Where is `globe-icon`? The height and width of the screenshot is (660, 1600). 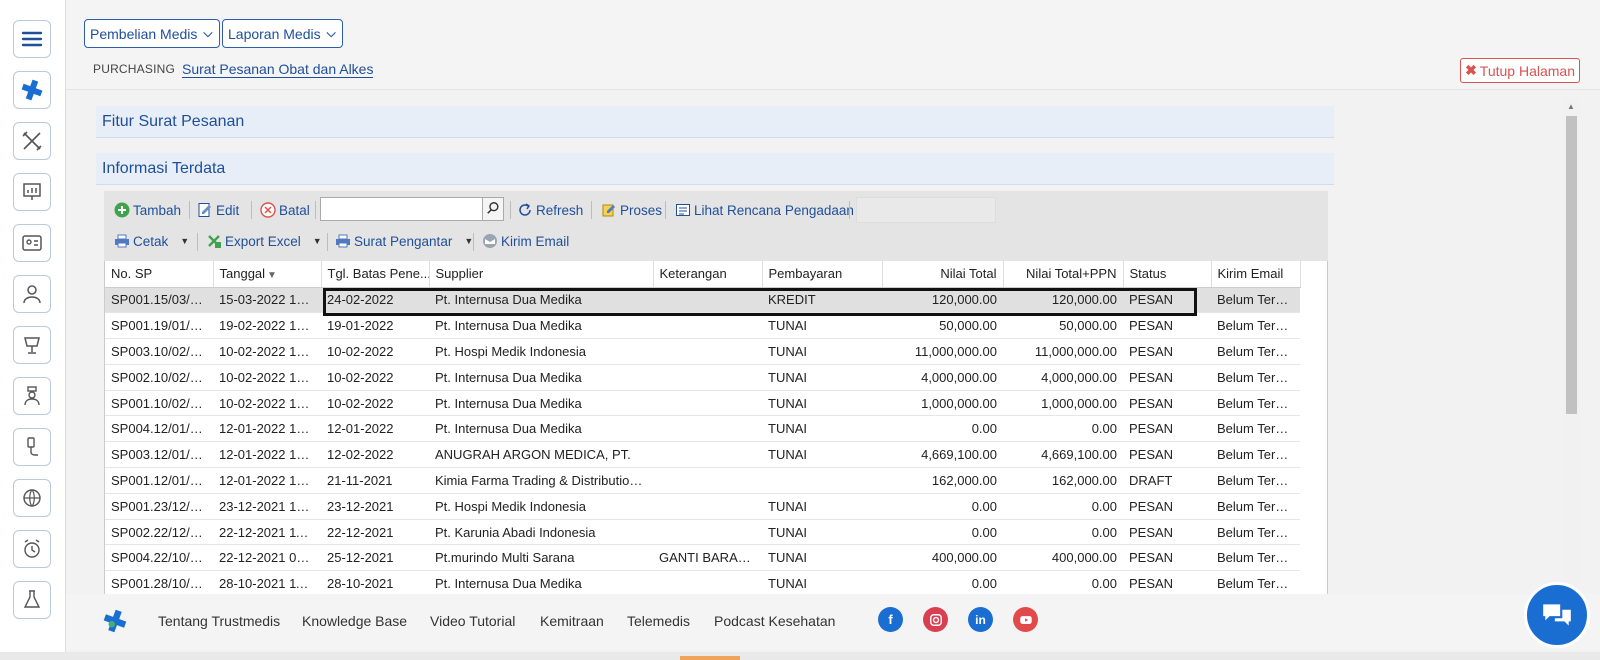
globe-icon is located at coordinates (32, 498).